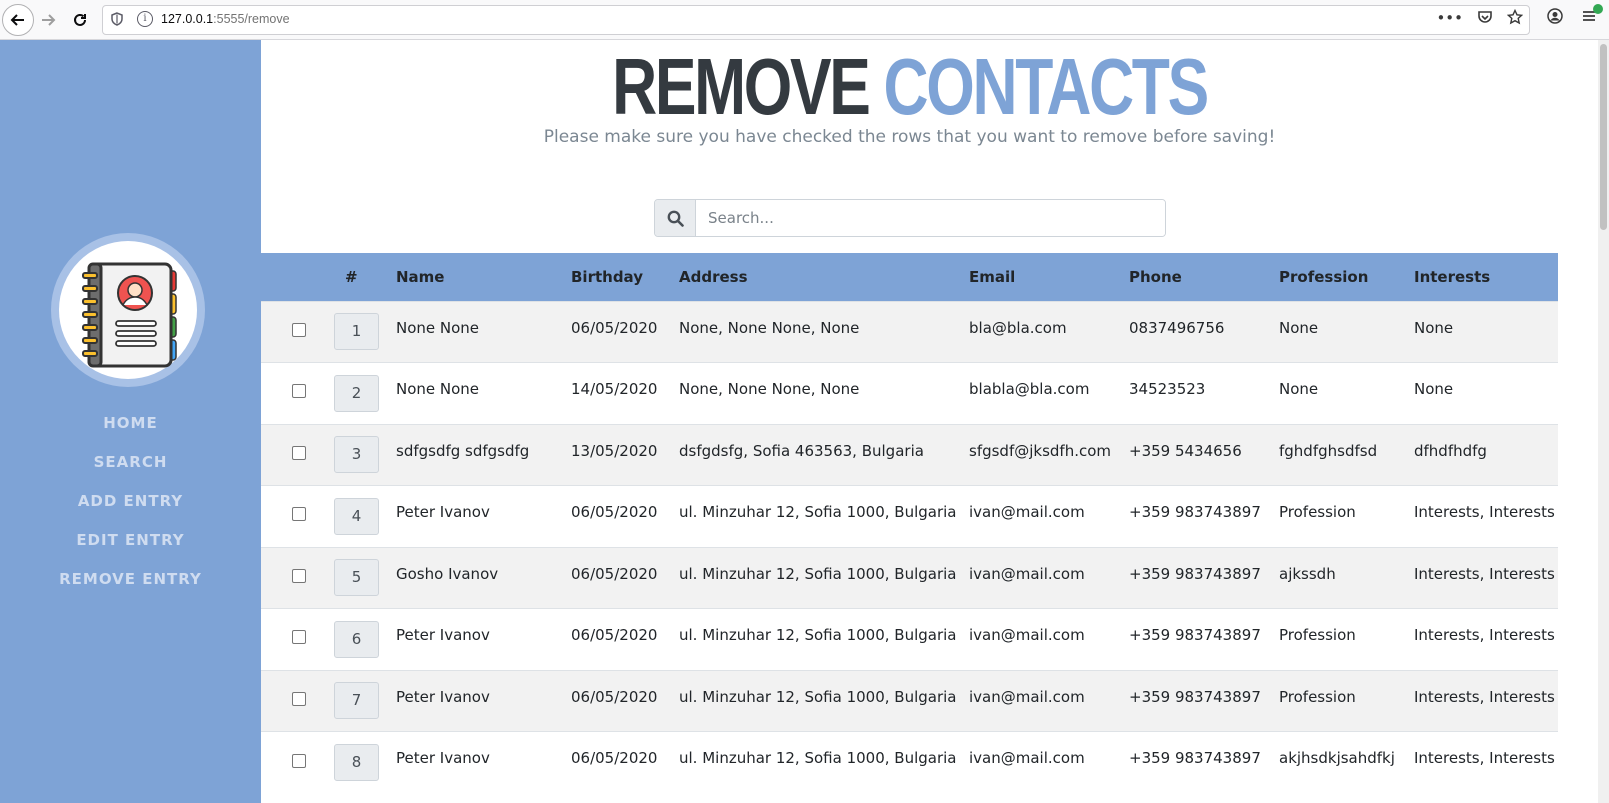 The image size is (1609, 803). I want to click on pocket-icon, so click(1485, 19).